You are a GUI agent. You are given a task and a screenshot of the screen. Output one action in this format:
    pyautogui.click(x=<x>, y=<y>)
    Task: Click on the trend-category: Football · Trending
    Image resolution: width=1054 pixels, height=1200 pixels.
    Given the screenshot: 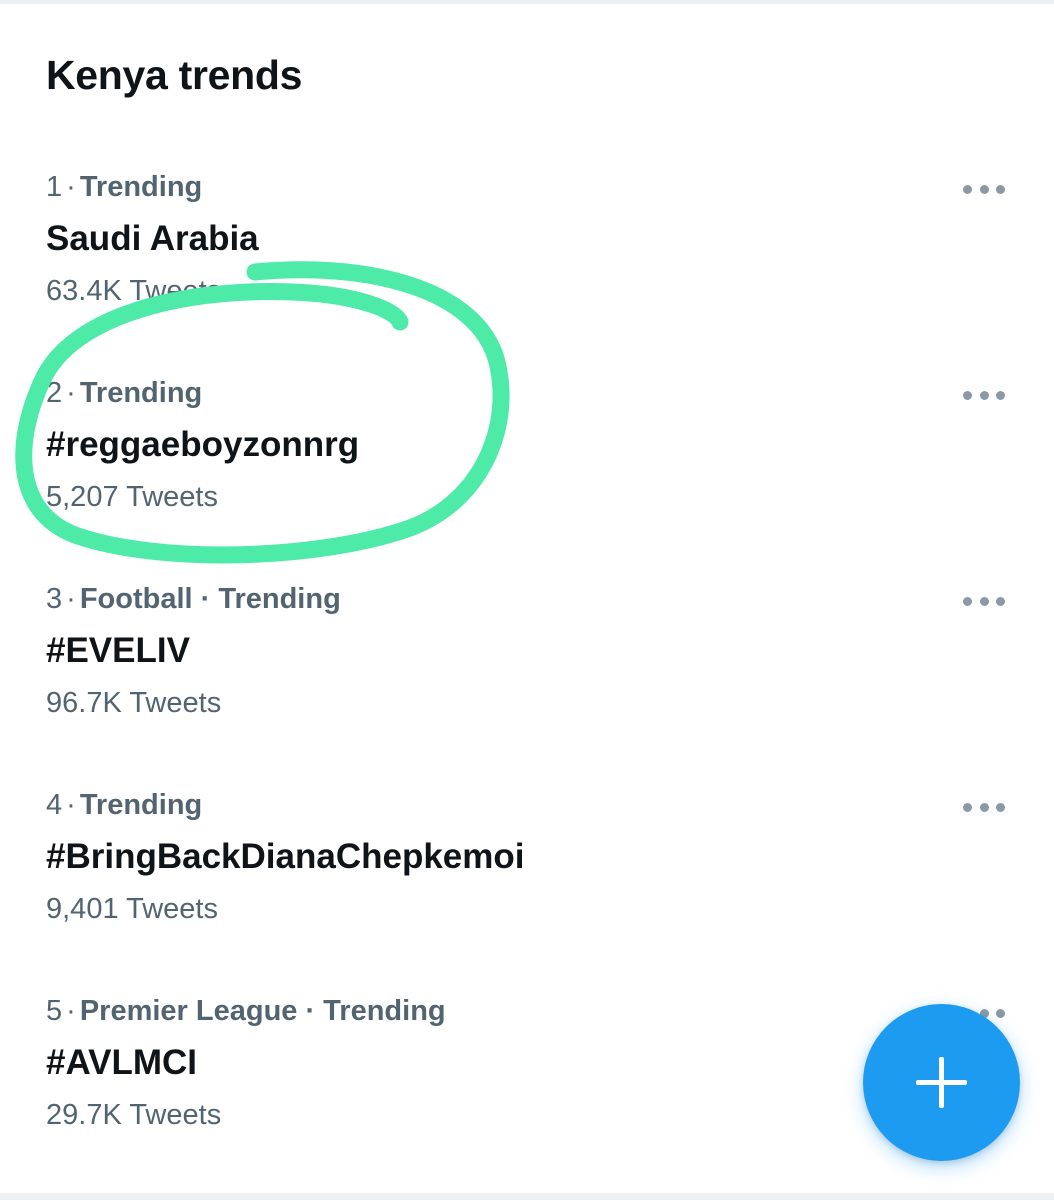 What is the action you would take?
    pyautogui.click(x=210, y=599)
    